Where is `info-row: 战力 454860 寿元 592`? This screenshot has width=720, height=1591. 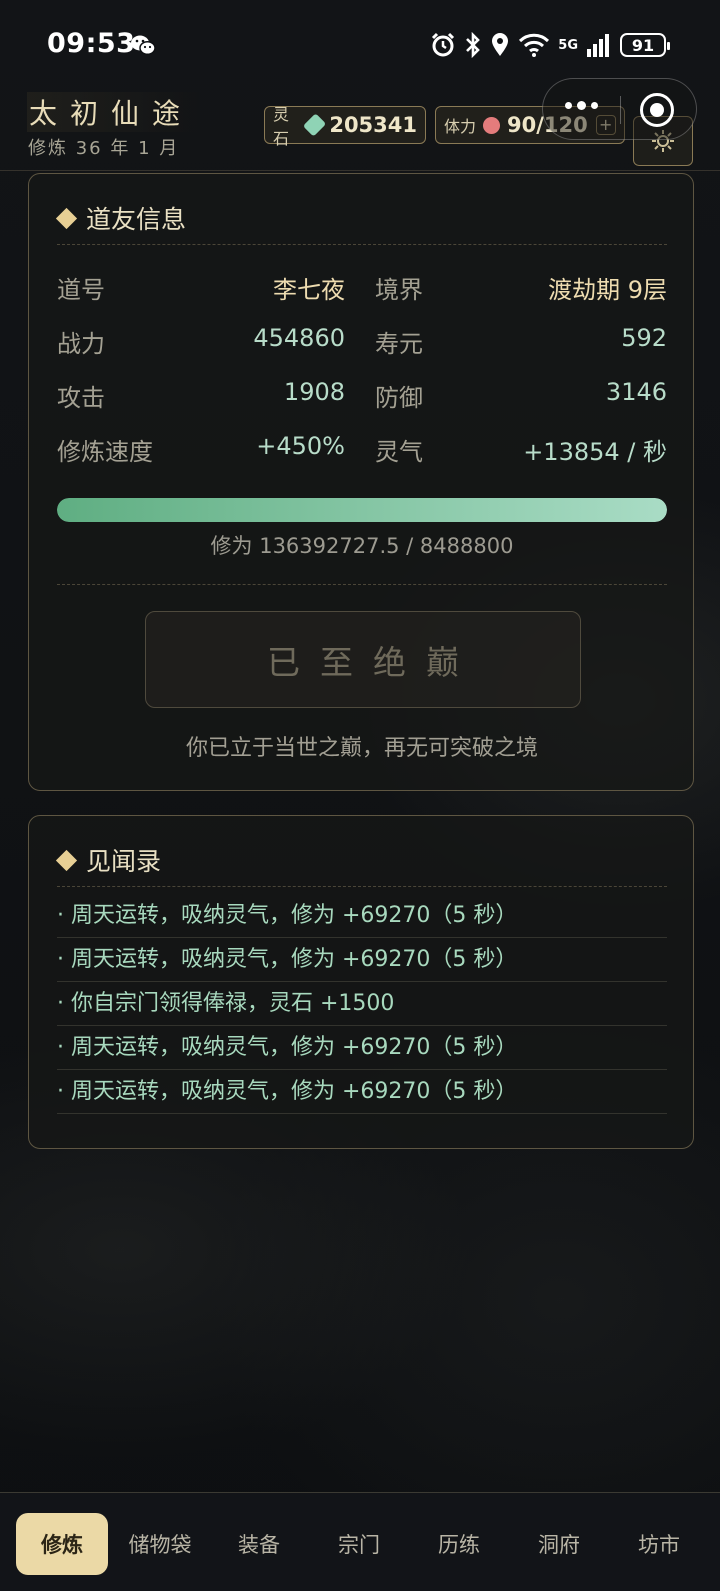 info-row: 战力 454860 寿元 592 is located at coordinates (362, 344).